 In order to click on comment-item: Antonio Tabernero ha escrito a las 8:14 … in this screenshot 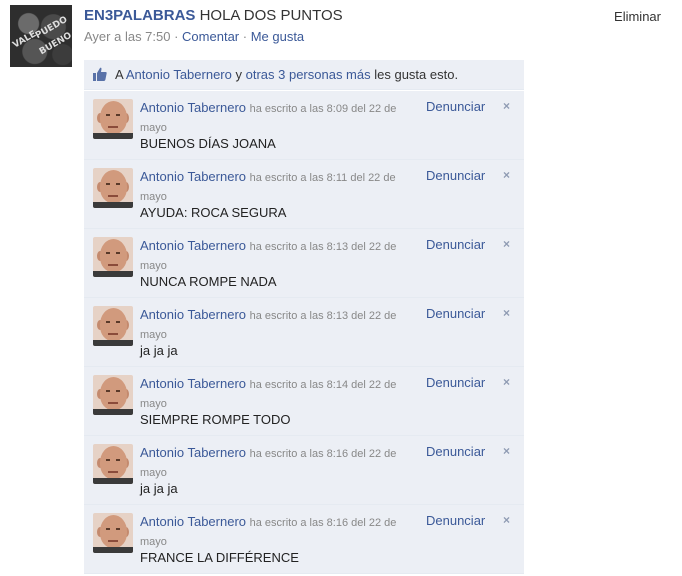, I will do `click(304, 401)`.